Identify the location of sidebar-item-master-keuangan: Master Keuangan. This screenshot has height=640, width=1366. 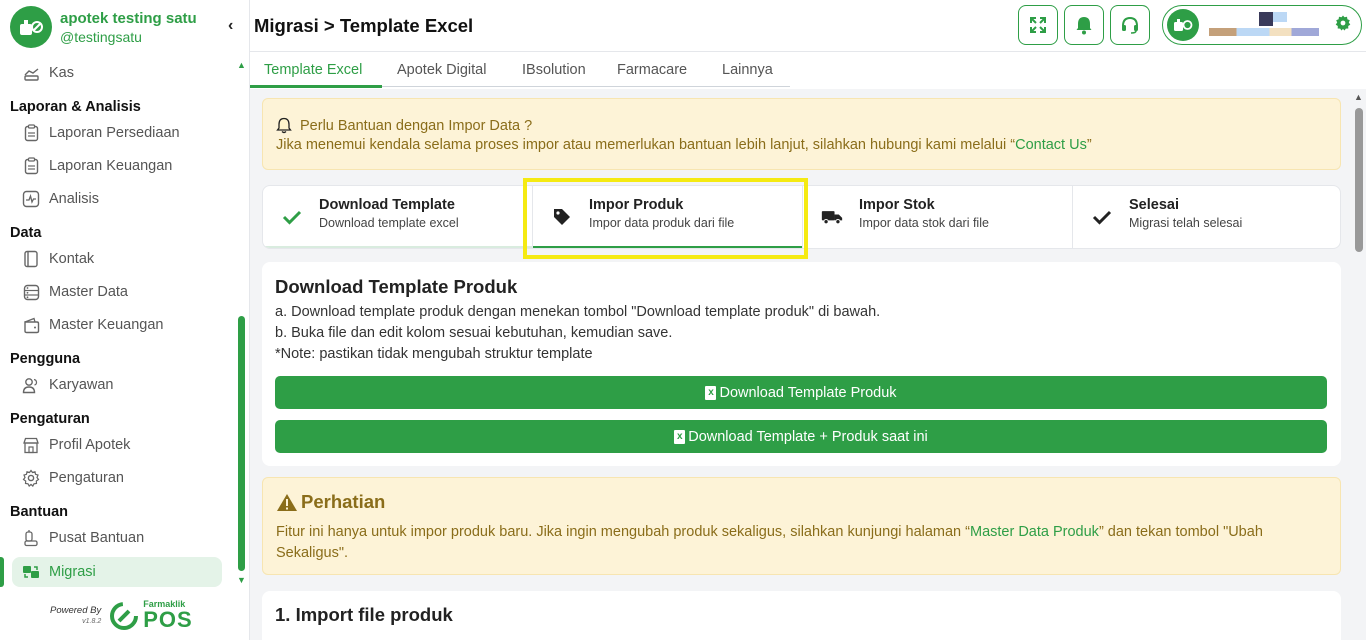
(117, 325).